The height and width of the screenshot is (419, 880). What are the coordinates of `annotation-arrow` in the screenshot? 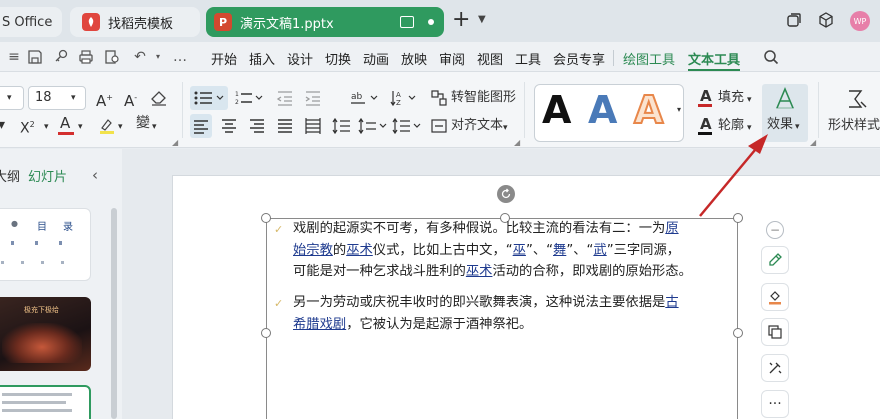 It's located at (733, 175).